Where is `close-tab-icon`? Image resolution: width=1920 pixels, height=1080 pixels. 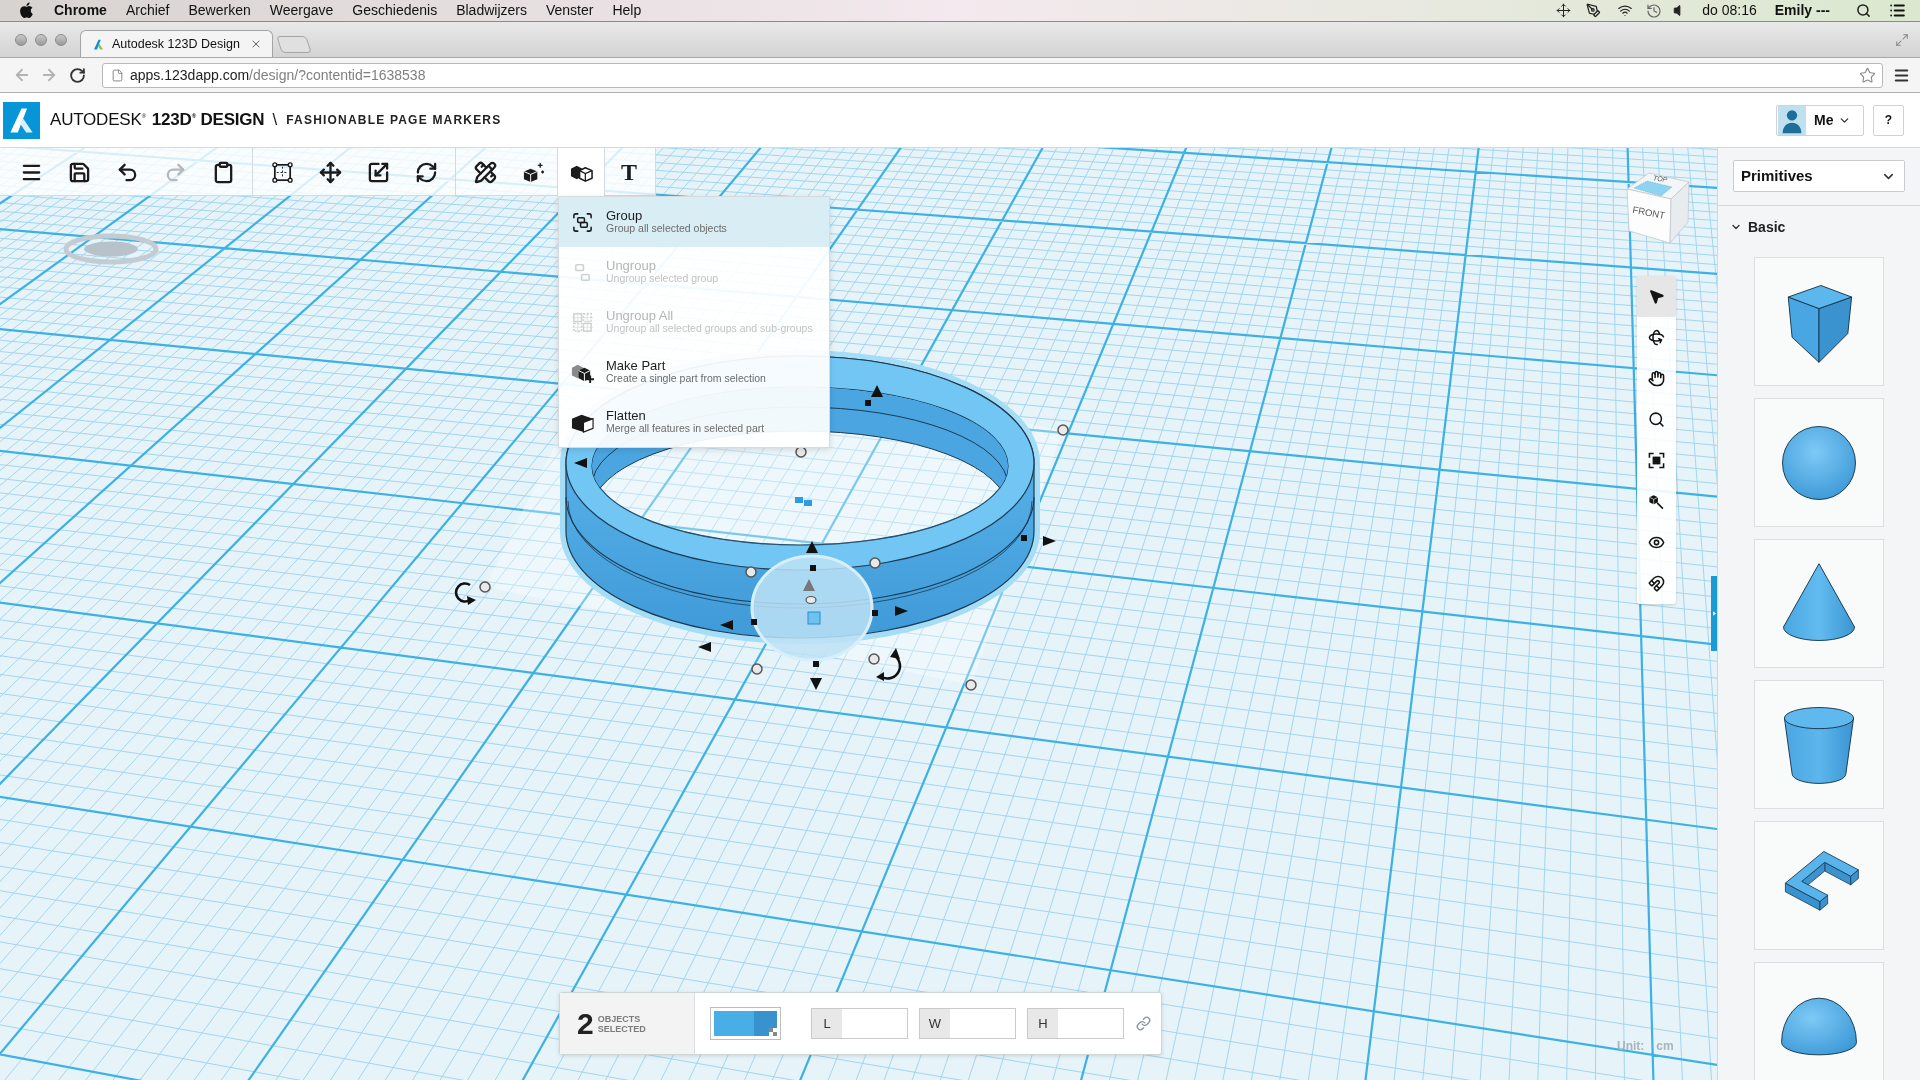 close-tab-icon is located at coordinates (256, 44).